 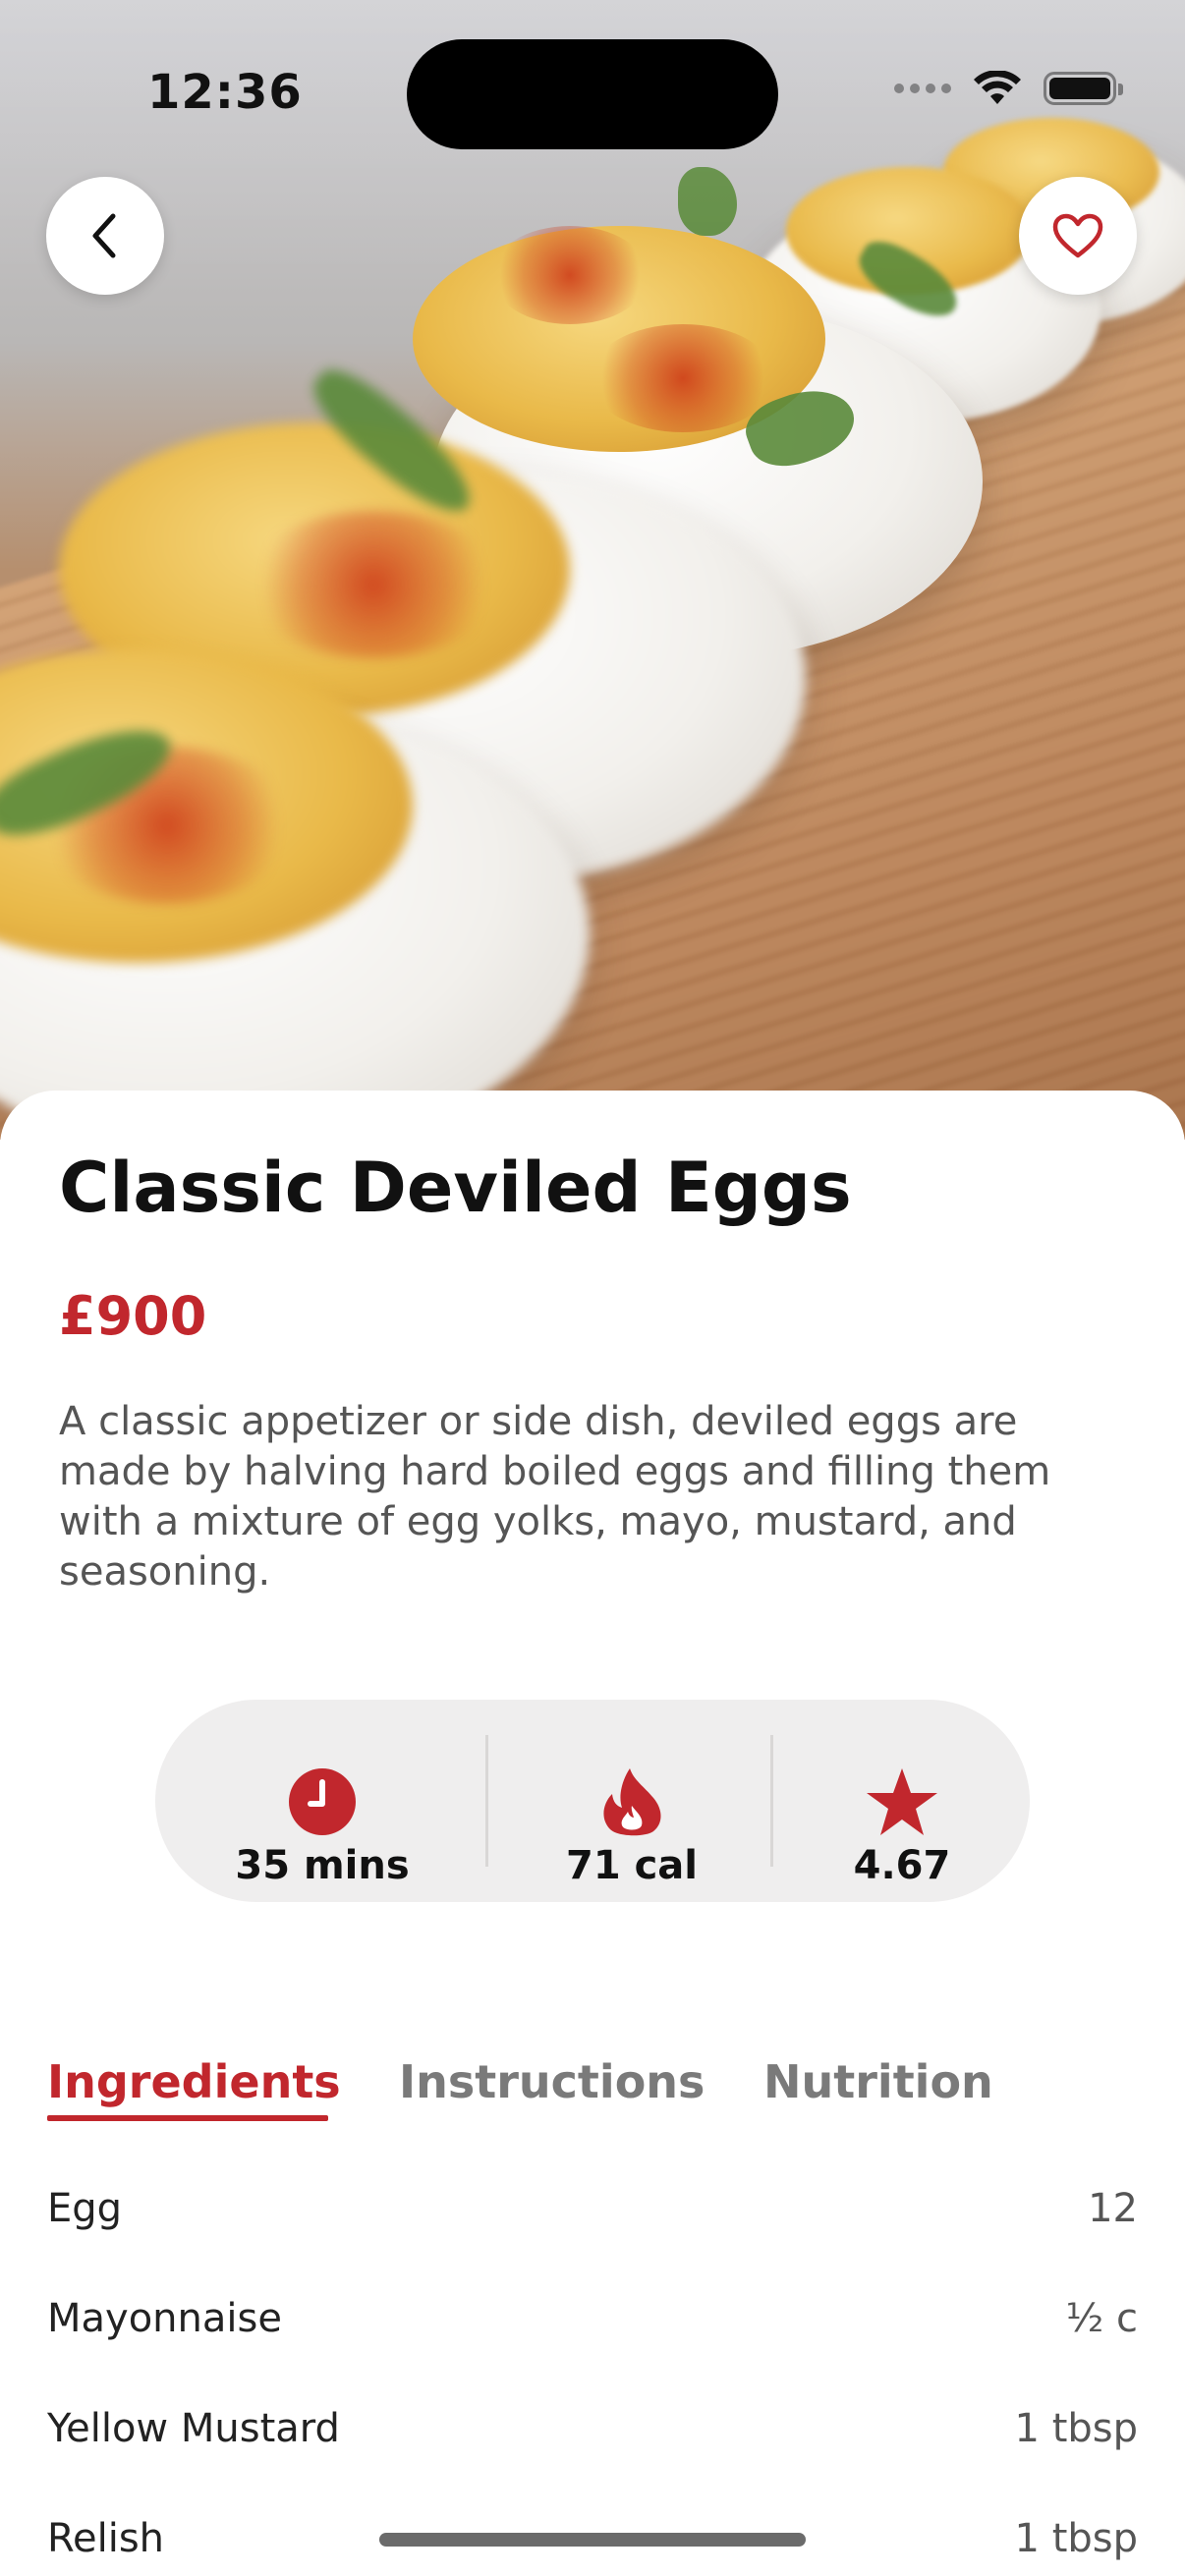 I want to click on tab-ingredients: Ingredients, so click(x=194, y=2081).